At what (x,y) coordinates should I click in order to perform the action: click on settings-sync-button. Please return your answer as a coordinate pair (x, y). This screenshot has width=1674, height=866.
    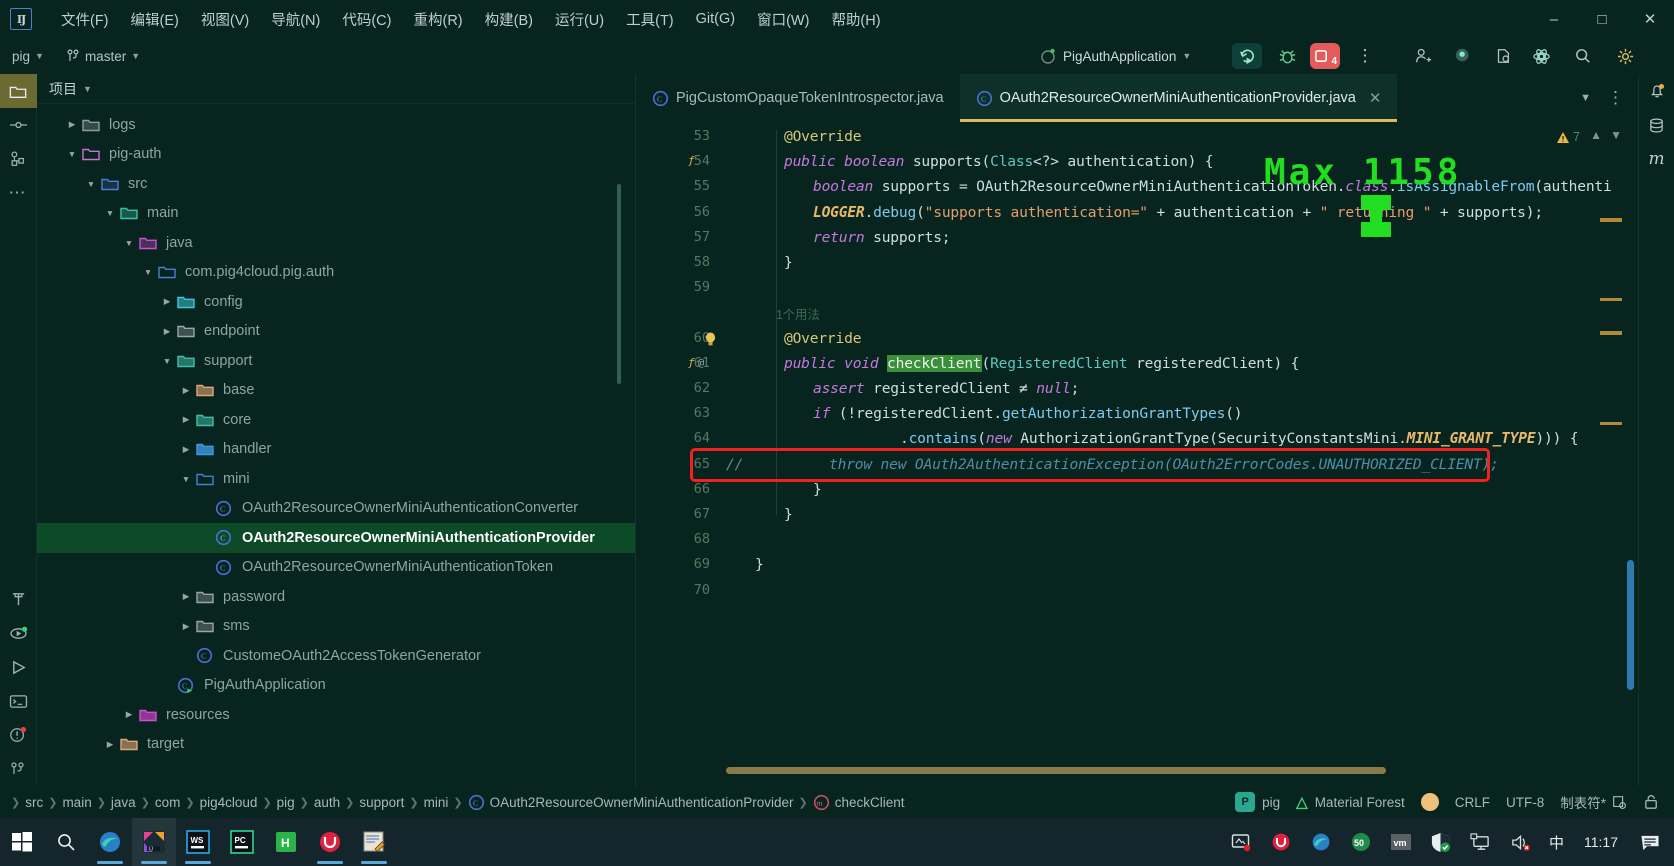
    Looking at the image, I should click on (1541, 56).